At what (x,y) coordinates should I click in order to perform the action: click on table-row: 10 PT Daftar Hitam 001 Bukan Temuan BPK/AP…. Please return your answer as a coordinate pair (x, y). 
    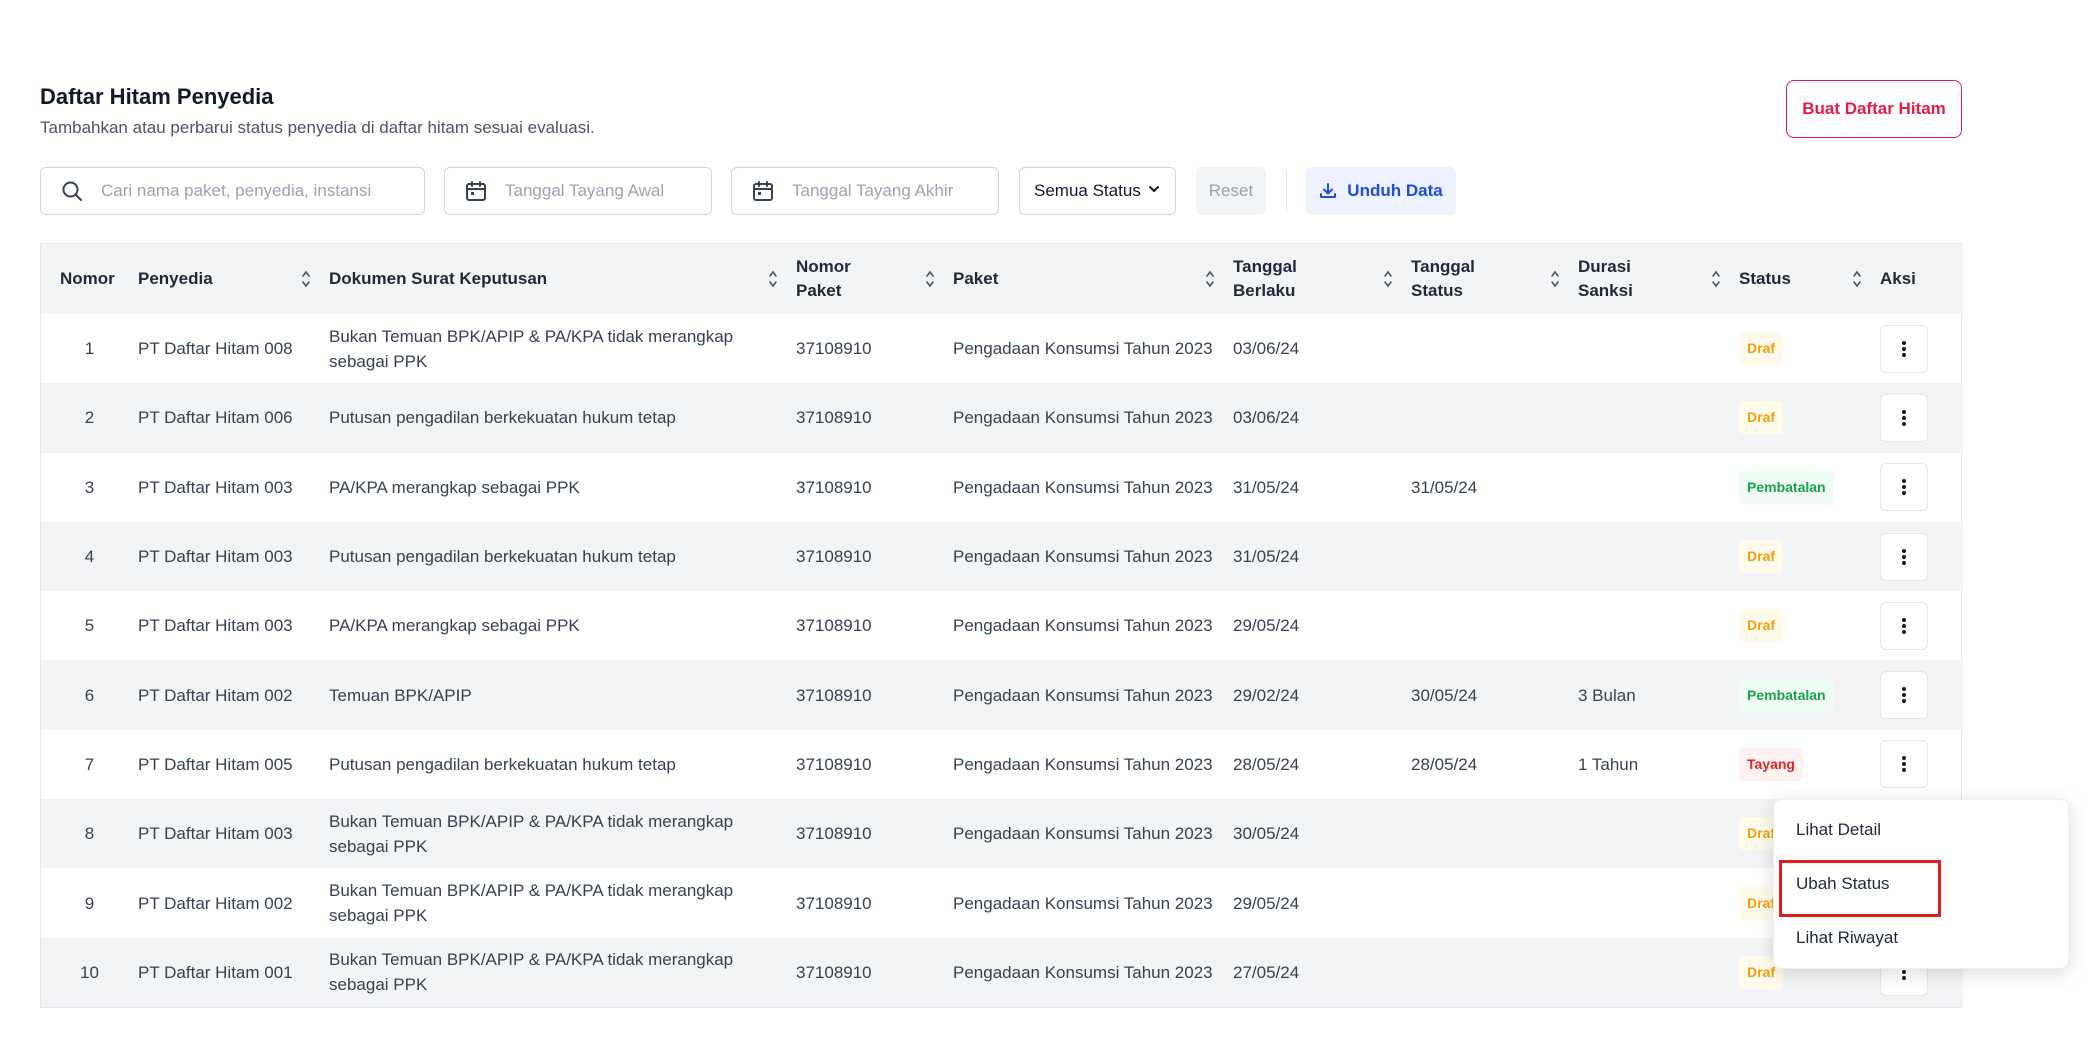
    Looking at the image, I should click on (1002, 972).